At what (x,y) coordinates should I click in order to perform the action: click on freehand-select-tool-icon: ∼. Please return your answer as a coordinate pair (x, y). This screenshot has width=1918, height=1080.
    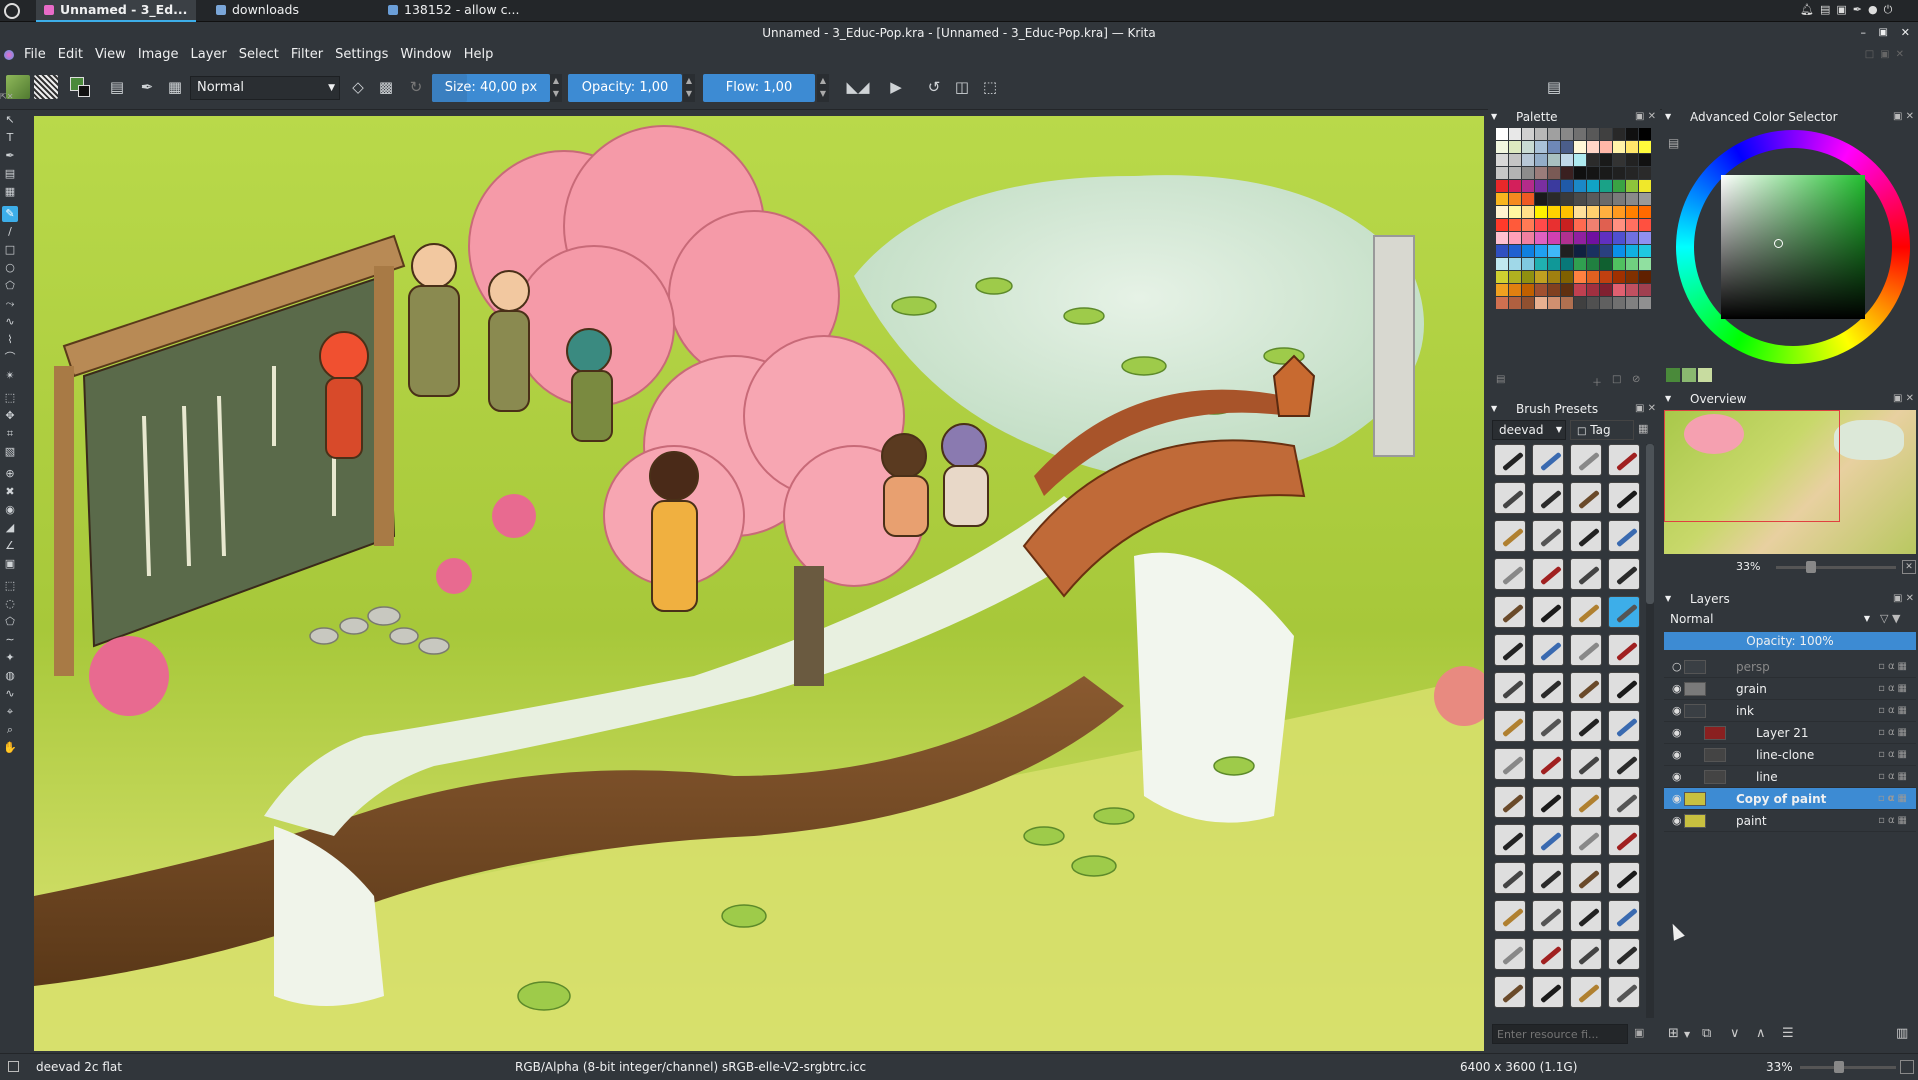
    Looking at the image, I should click on (10, 640).